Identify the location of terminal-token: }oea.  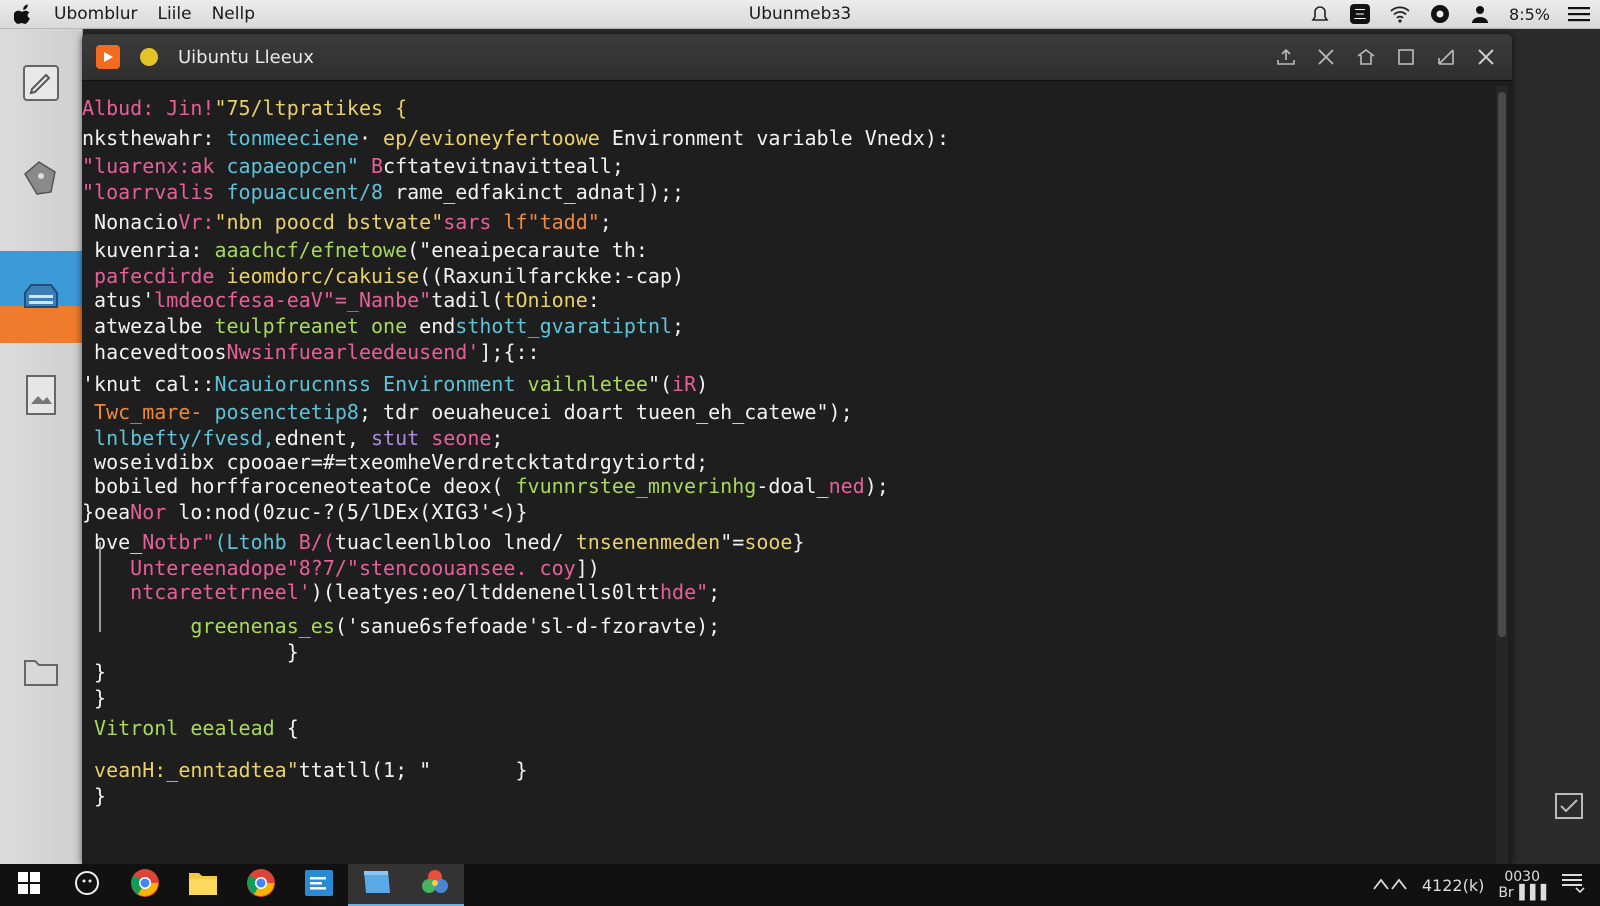
(106, 512).